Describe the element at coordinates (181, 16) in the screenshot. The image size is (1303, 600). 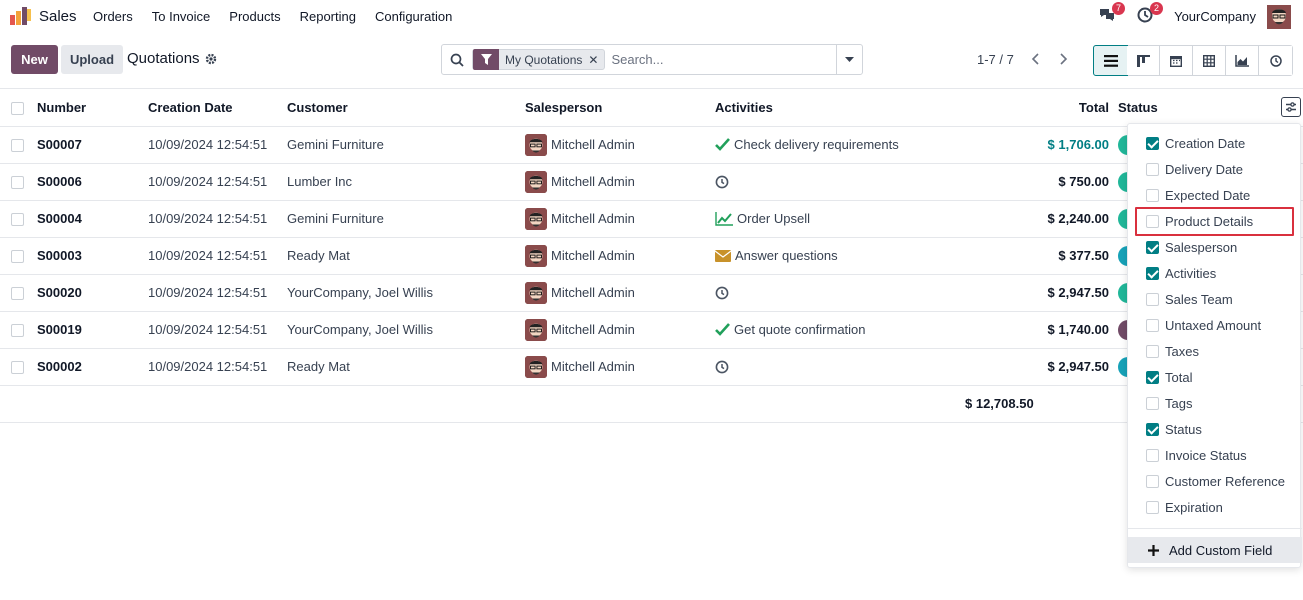
I see `menu-to-invoice: To Invoice` at that location.